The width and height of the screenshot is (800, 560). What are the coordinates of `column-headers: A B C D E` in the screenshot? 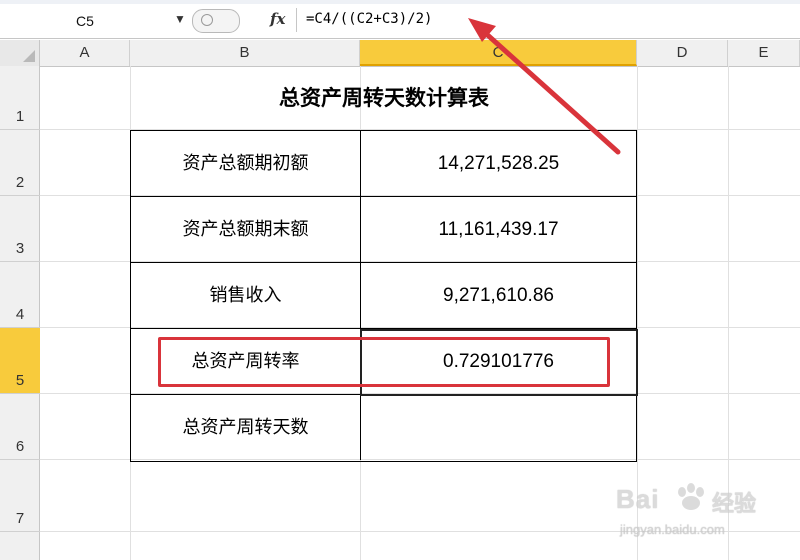 It's located at (400, 53).